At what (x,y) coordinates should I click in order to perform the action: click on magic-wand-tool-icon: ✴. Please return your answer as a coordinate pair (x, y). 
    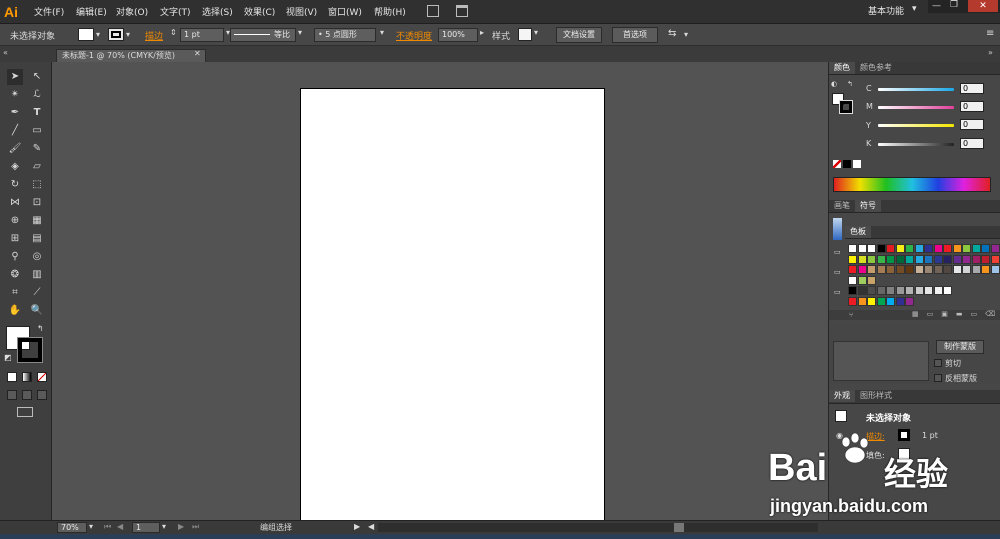
    Looking at the image, I should click on (15, 95).